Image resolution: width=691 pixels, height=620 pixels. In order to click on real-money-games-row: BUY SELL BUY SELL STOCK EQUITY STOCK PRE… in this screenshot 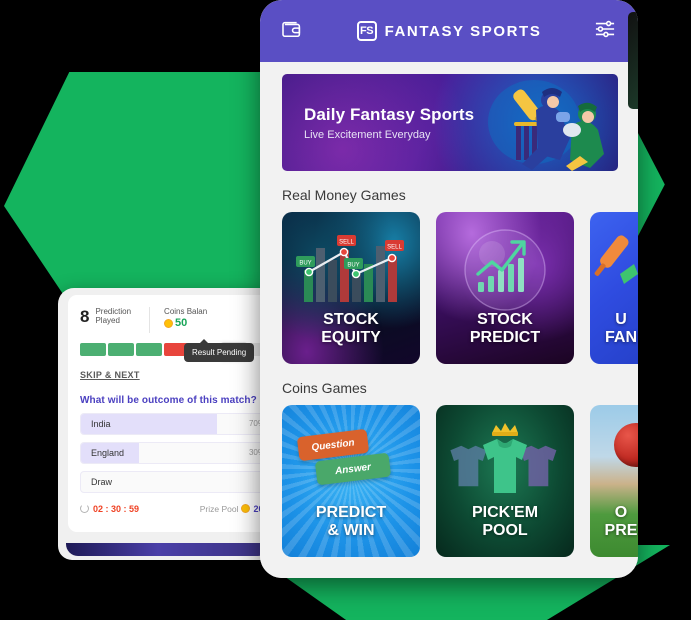, I will do `click(460, 288)`.